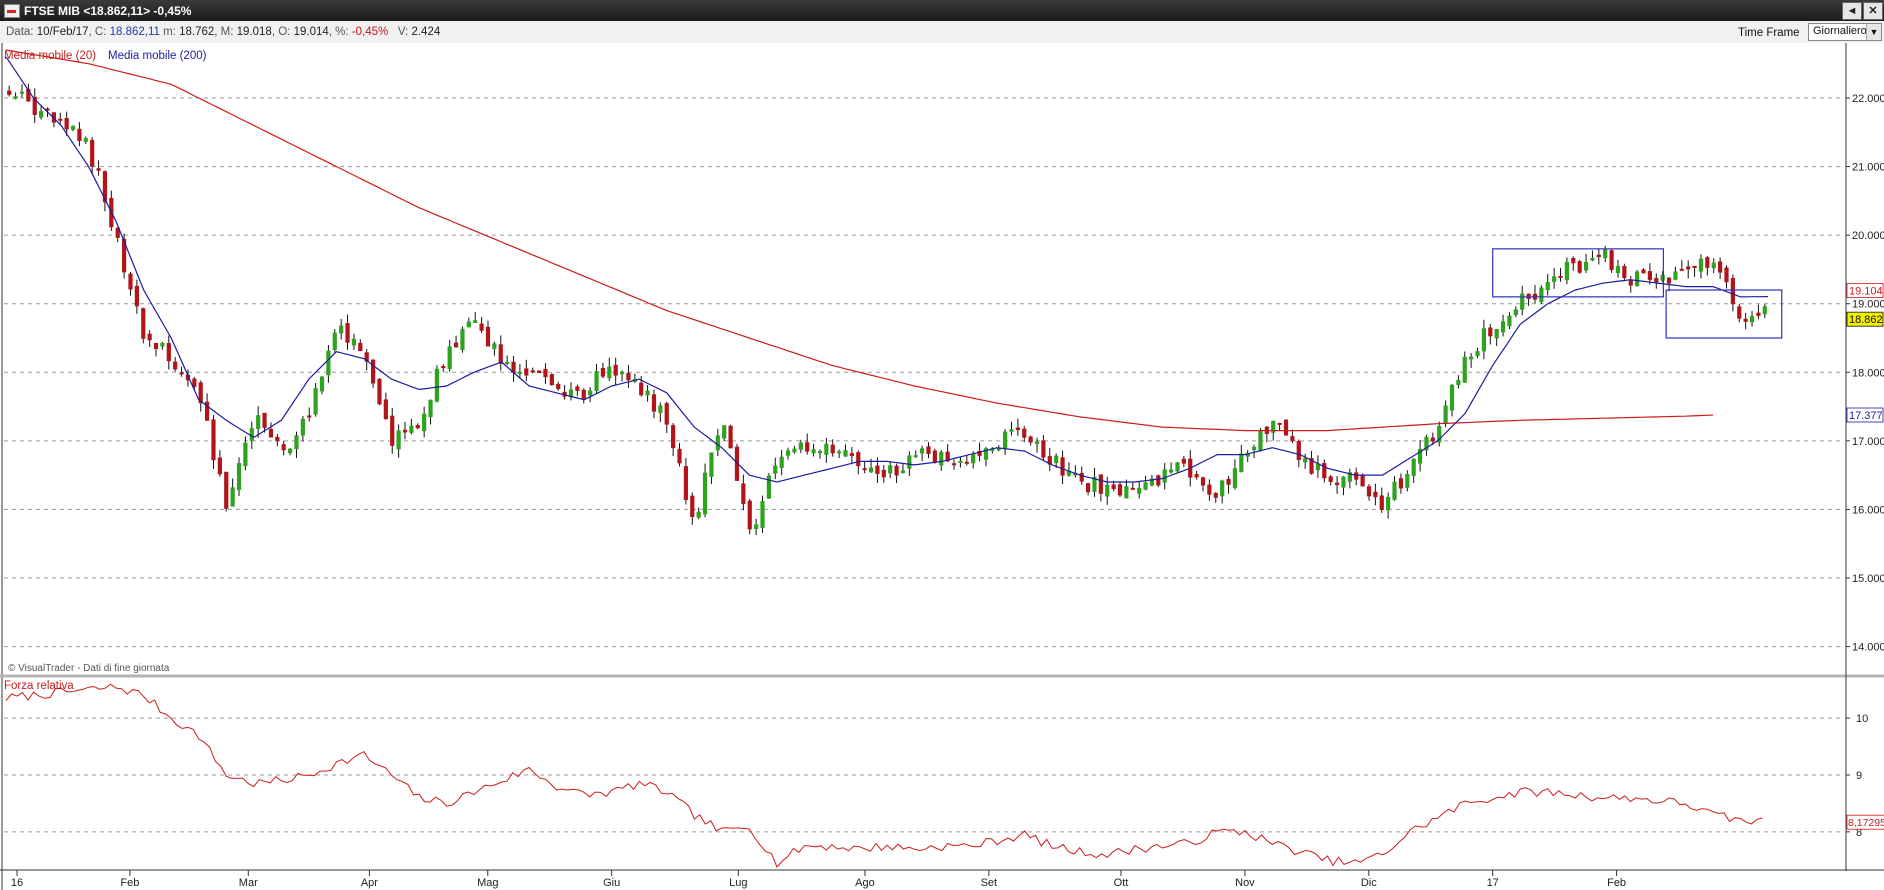 The image size is (1884, 890). Describe the element at coordinates (1868, 236) in the screenshot. I see `y-tick-label: 20.000` at that location.